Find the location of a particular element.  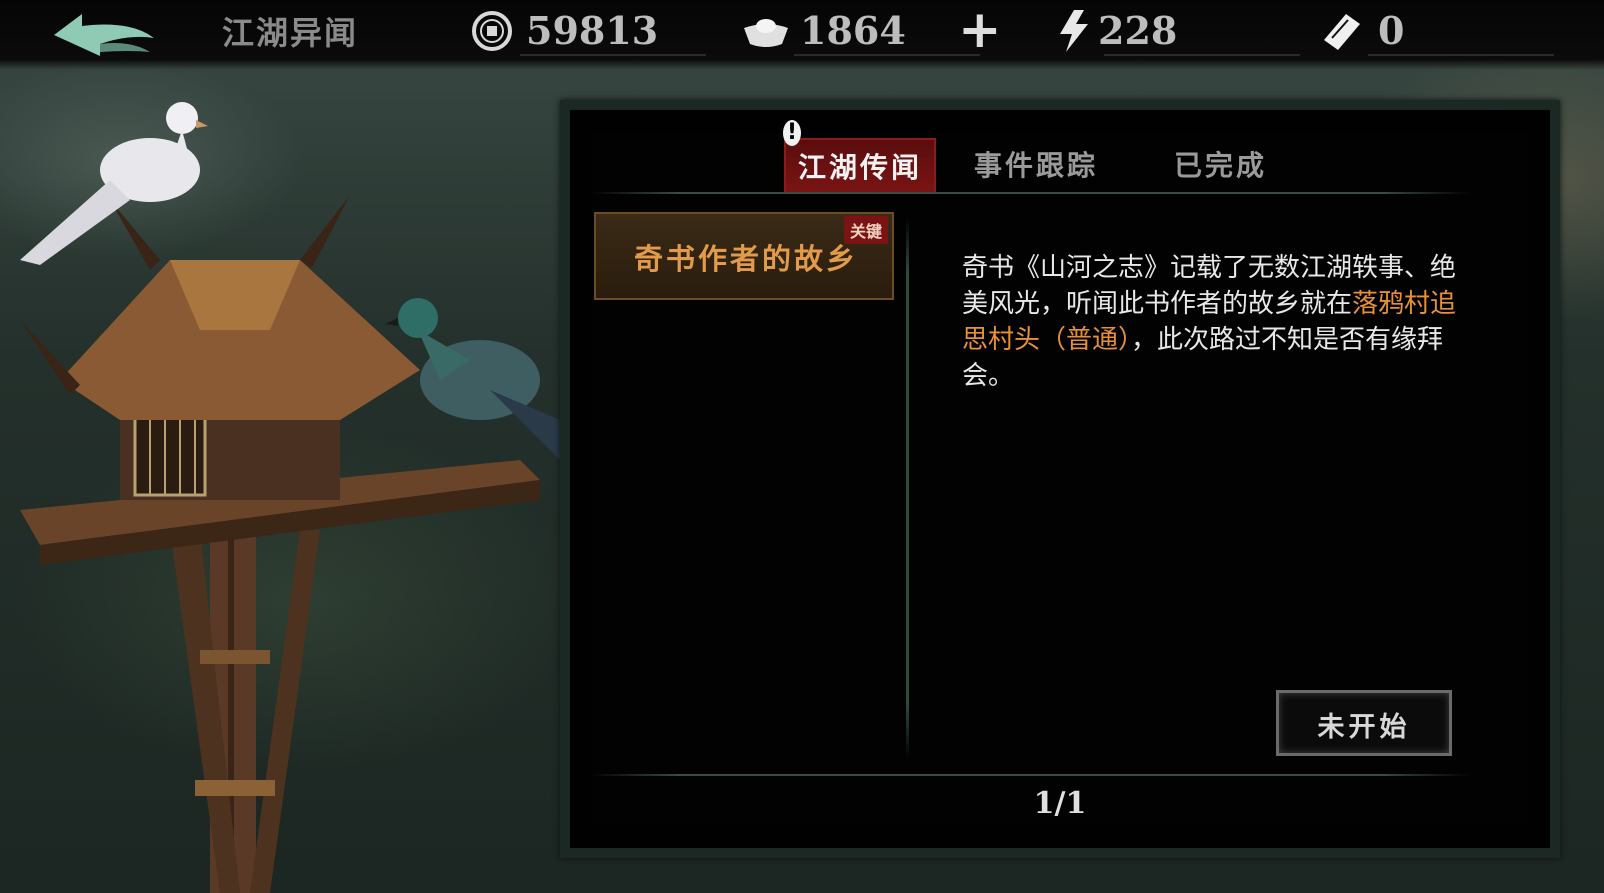

silver-resource: 1864 is located at coordinates (862, 31).